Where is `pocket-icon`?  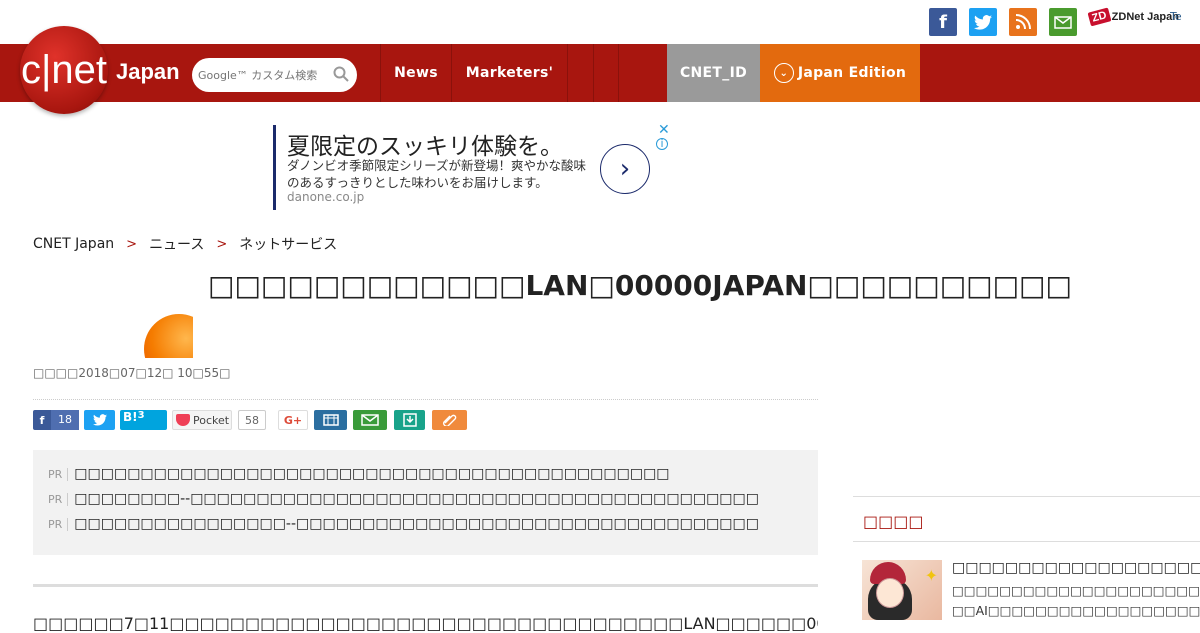
pocket-icon is located at coordinates (183, 420).